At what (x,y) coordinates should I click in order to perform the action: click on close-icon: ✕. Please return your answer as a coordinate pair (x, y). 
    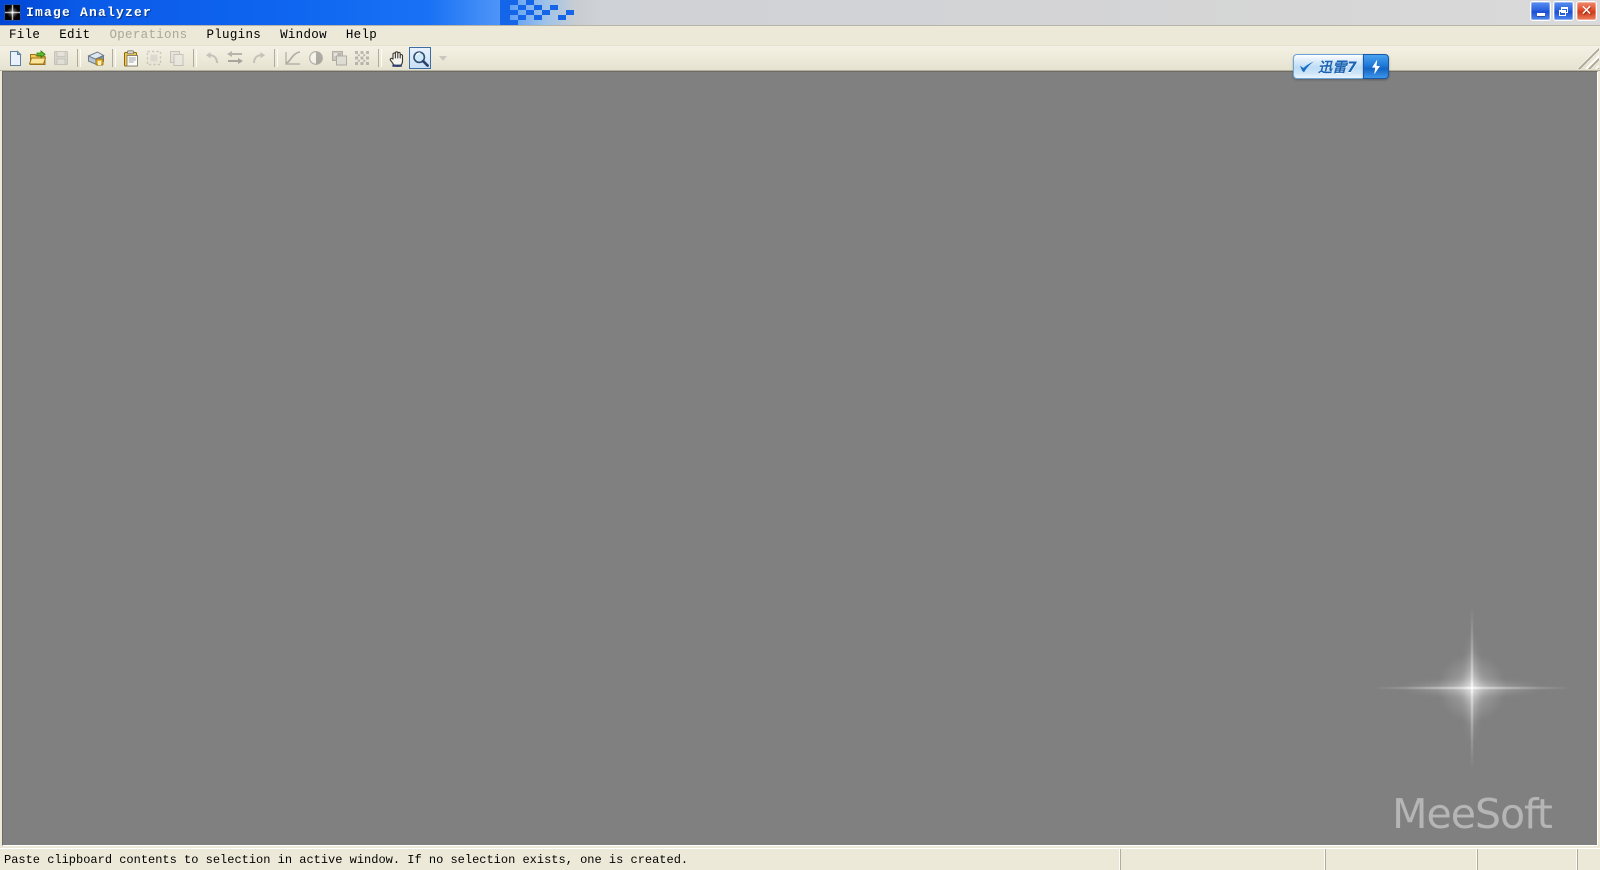
    Looking at the image, I should click on (1586, 11).